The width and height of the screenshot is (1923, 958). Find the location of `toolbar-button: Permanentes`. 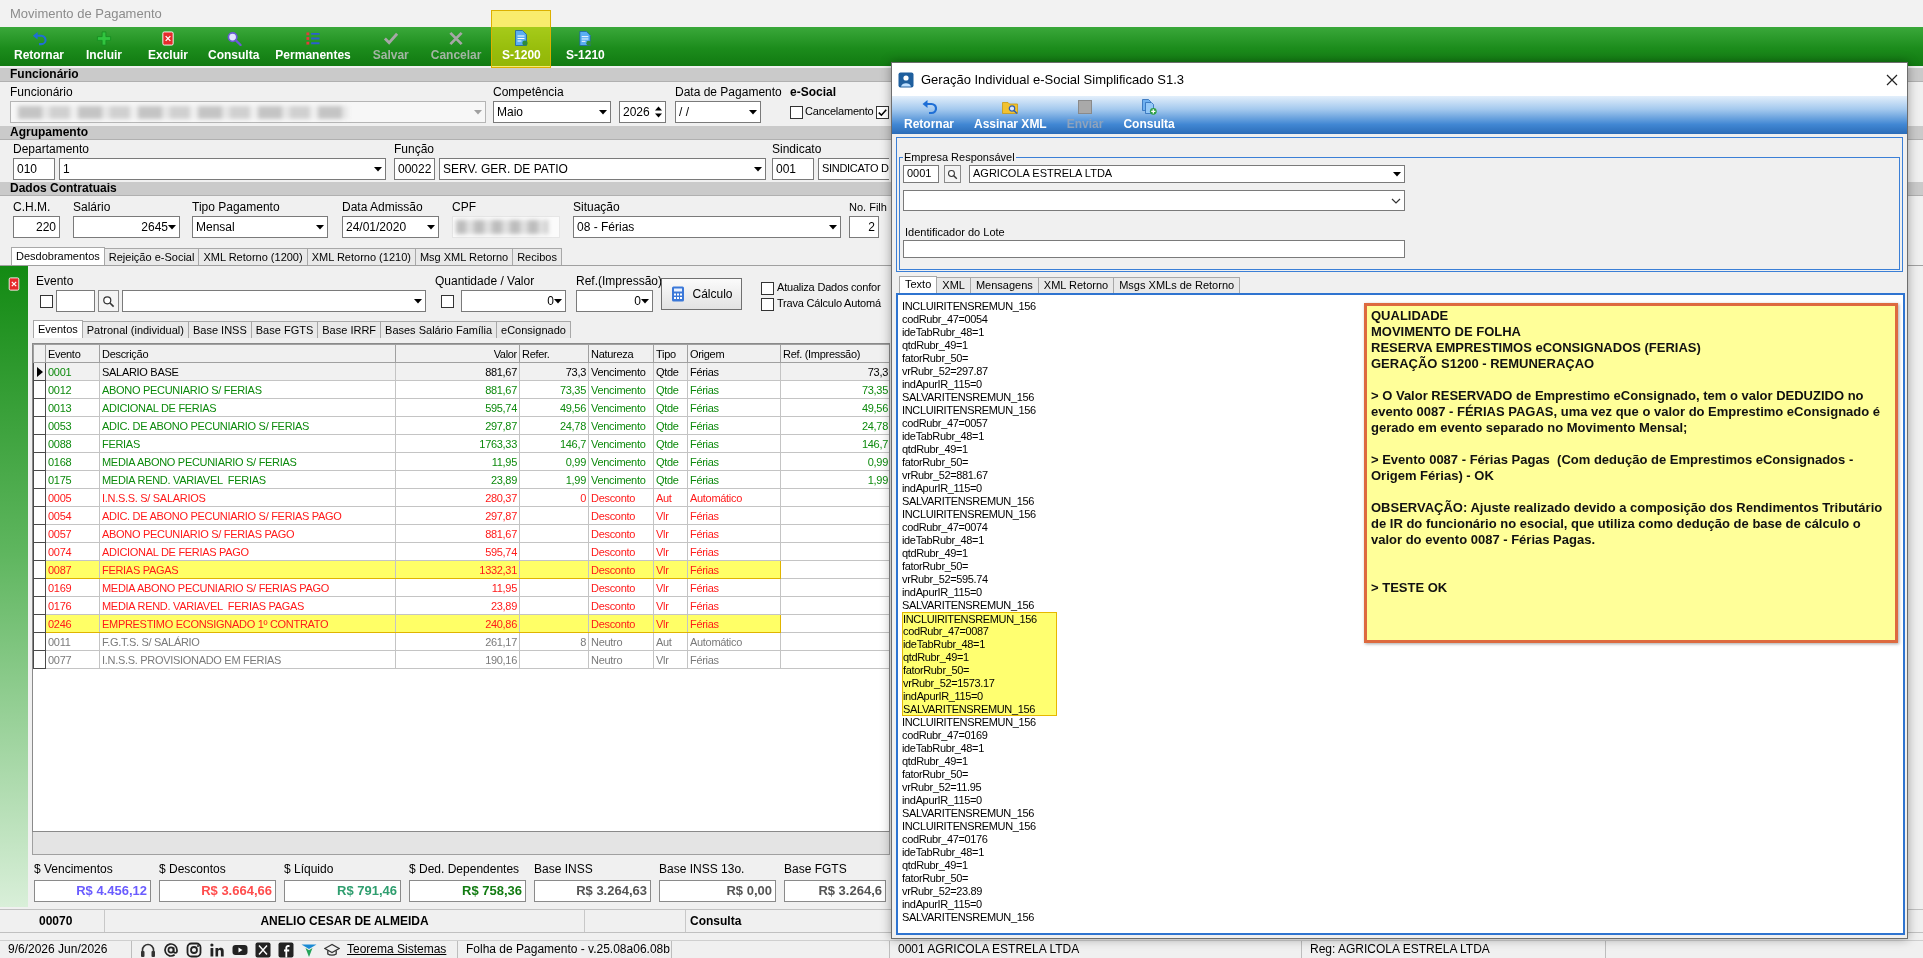

toolbar-button: Permanentes is located at coordinates (313, 46).